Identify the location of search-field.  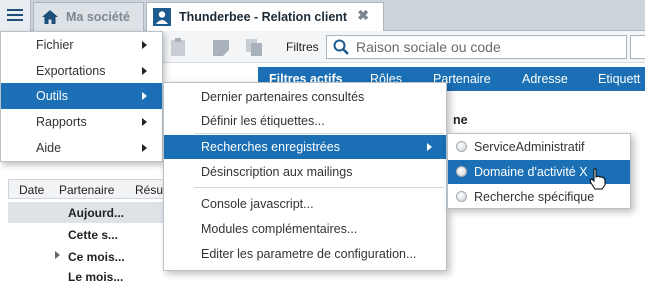
(476, 47).